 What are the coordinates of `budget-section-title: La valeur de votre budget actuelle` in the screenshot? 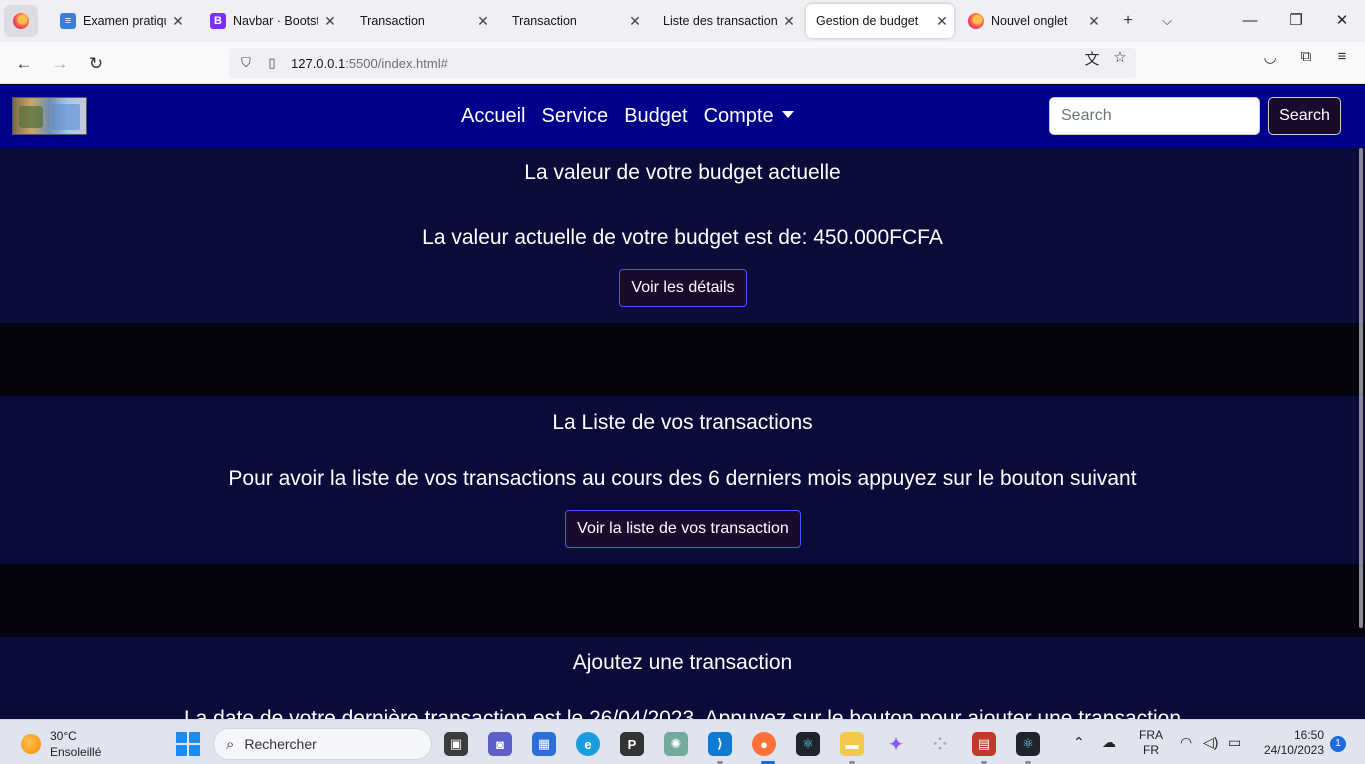 It's located at (682, 172).